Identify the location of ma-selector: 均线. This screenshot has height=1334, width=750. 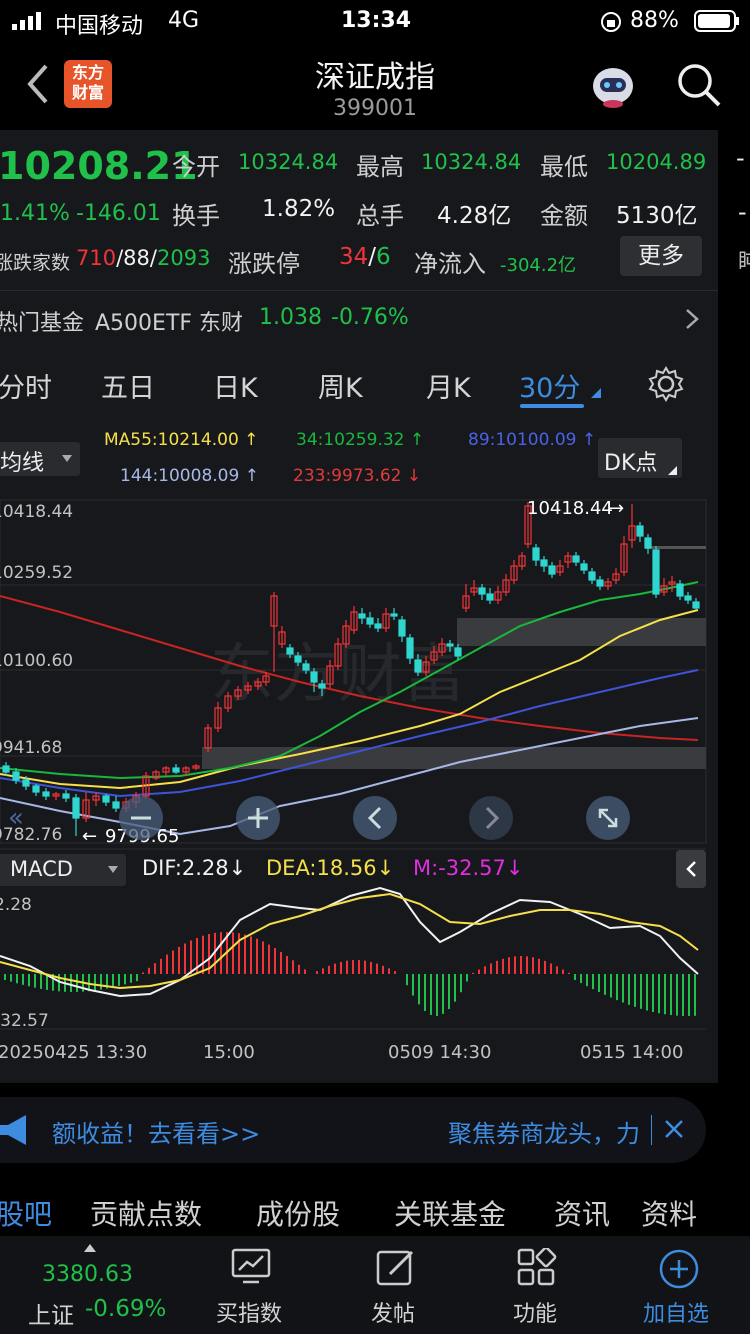
(40, 459).